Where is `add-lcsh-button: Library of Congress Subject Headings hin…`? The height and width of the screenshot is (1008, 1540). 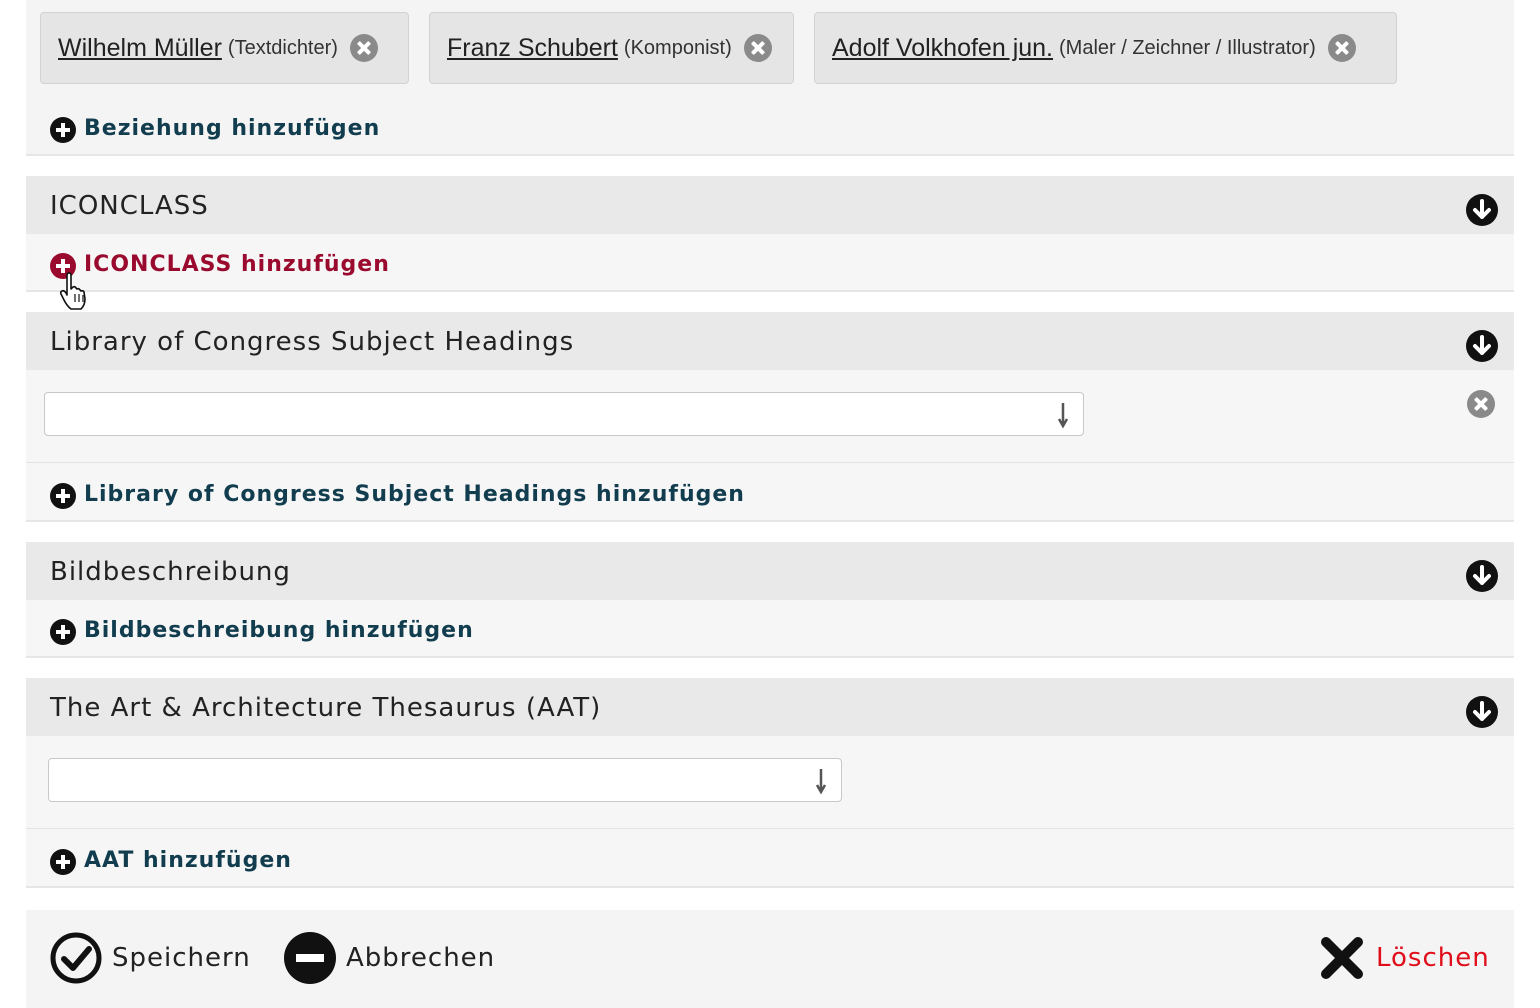
add-lcsh-button: Library of Congress Subject Headings hin… is located at coordinates (397, 494).